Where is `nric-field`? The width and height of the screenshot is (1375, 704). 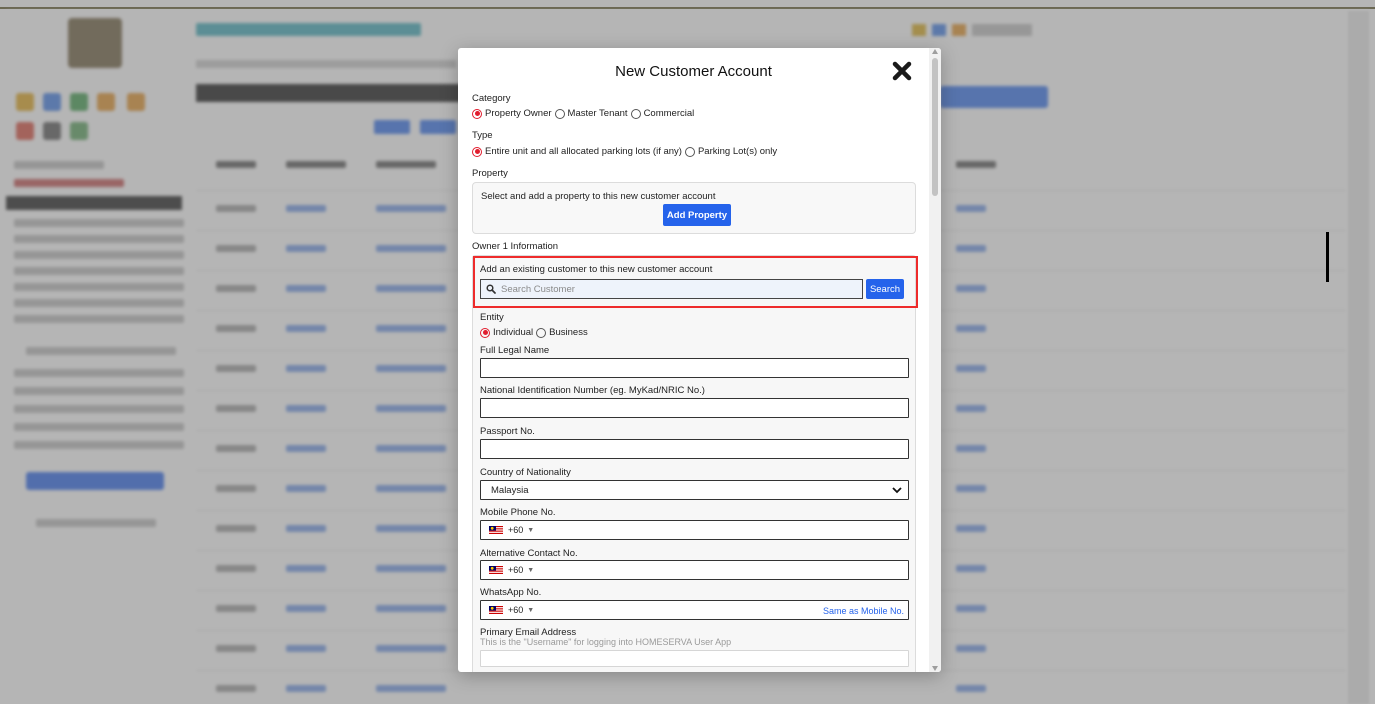 nric-field is located at coordinates (694, 408).